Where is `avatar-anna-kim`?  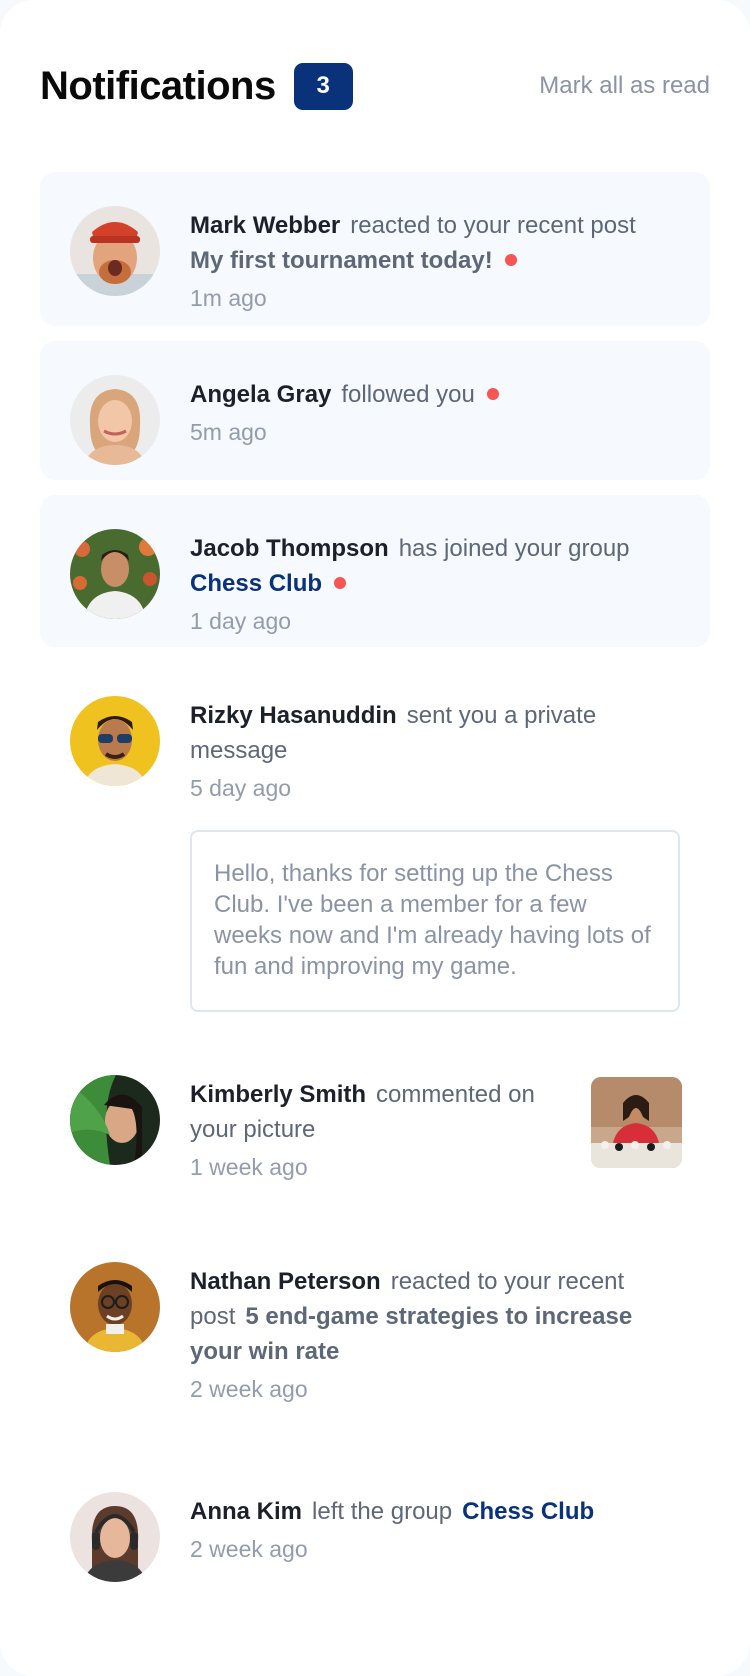
avatar-anna-kim is located at coordinates (115, 1537).